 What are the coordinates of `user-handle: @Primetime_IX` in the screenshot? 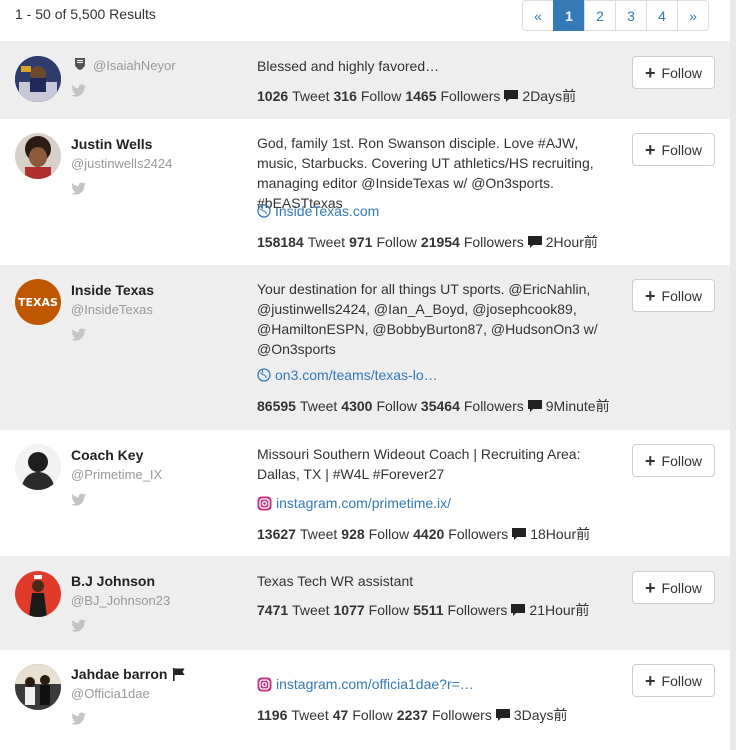 It's located at (116, 474).